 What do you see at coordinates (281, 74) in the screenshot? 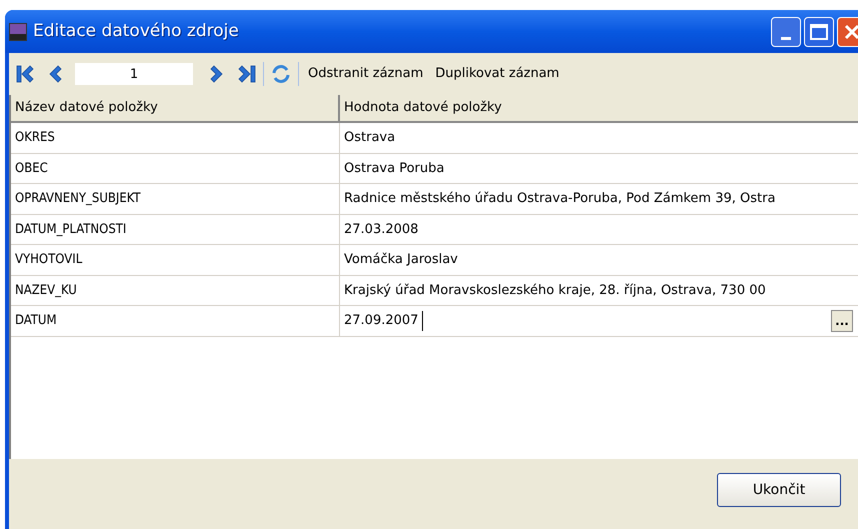
I see `refresh-icon` at bounding box center [281, 74].